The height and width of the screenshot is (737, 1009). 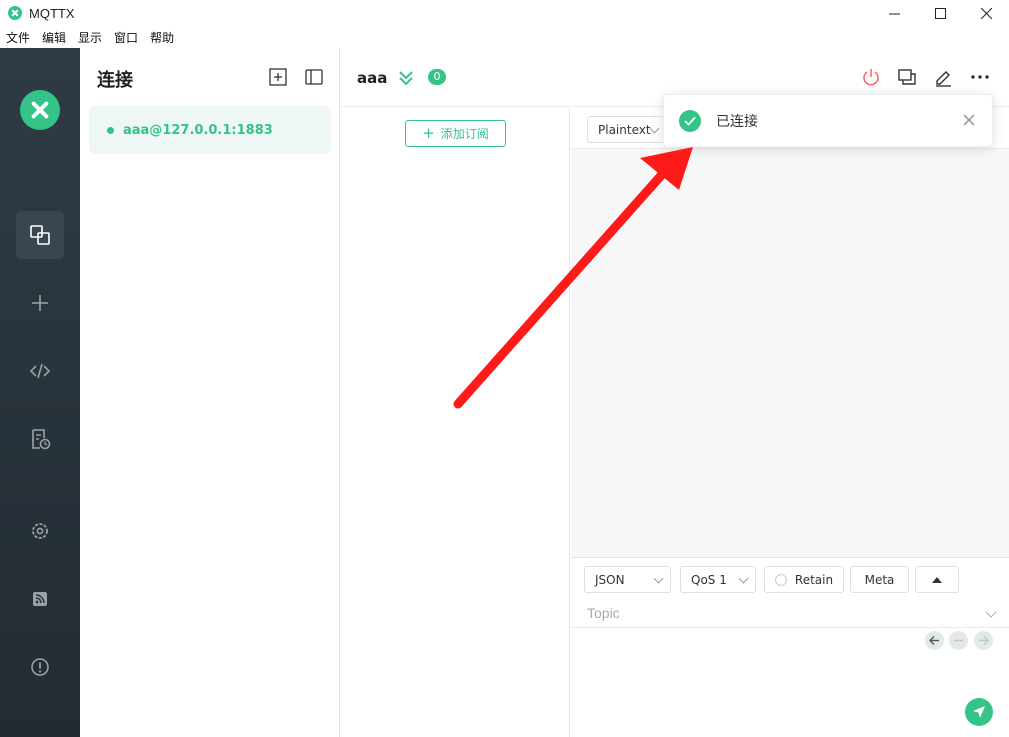 I want to click on add-icon, so click(x=40, y=303).